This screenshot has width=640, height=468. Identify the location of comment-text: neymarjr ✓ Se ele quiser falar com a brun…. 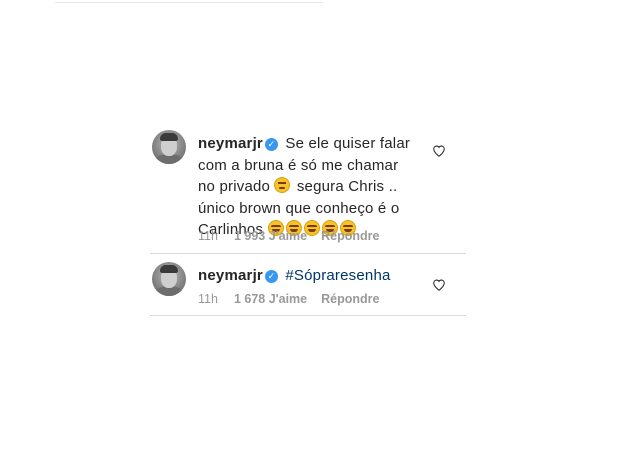
(308, 187).